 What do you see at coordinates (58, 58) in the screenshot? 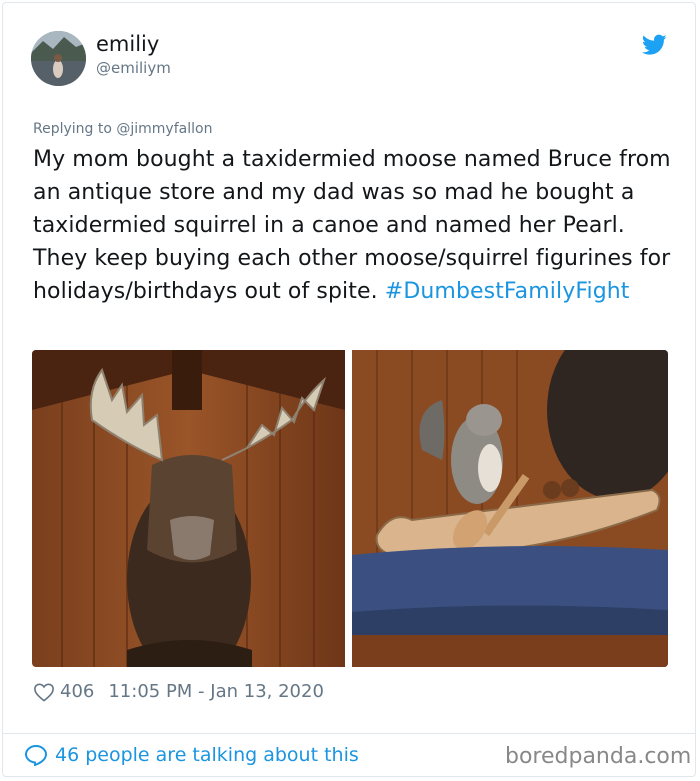
I see `avatar` at bounding box center [58, 58].